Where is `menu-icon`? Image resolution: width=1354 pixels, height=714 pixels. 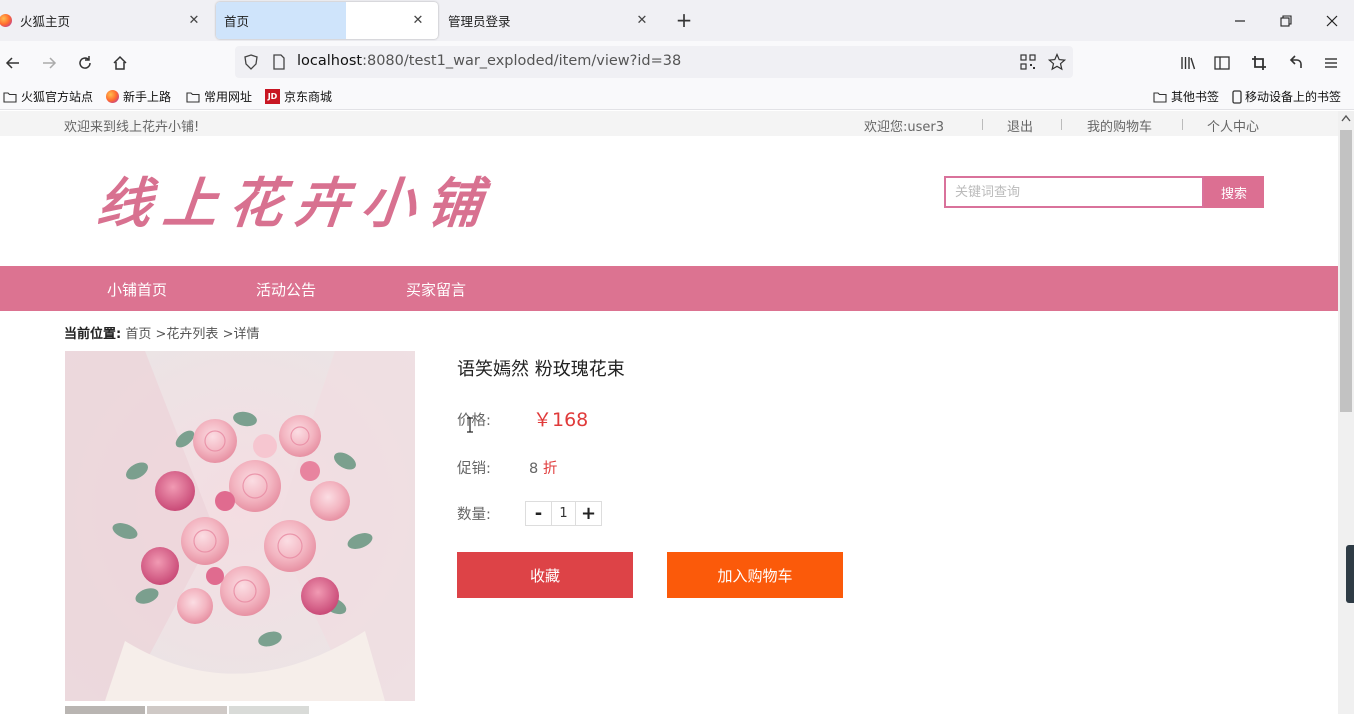 menu-icon is located at coordinates (1331, 63).